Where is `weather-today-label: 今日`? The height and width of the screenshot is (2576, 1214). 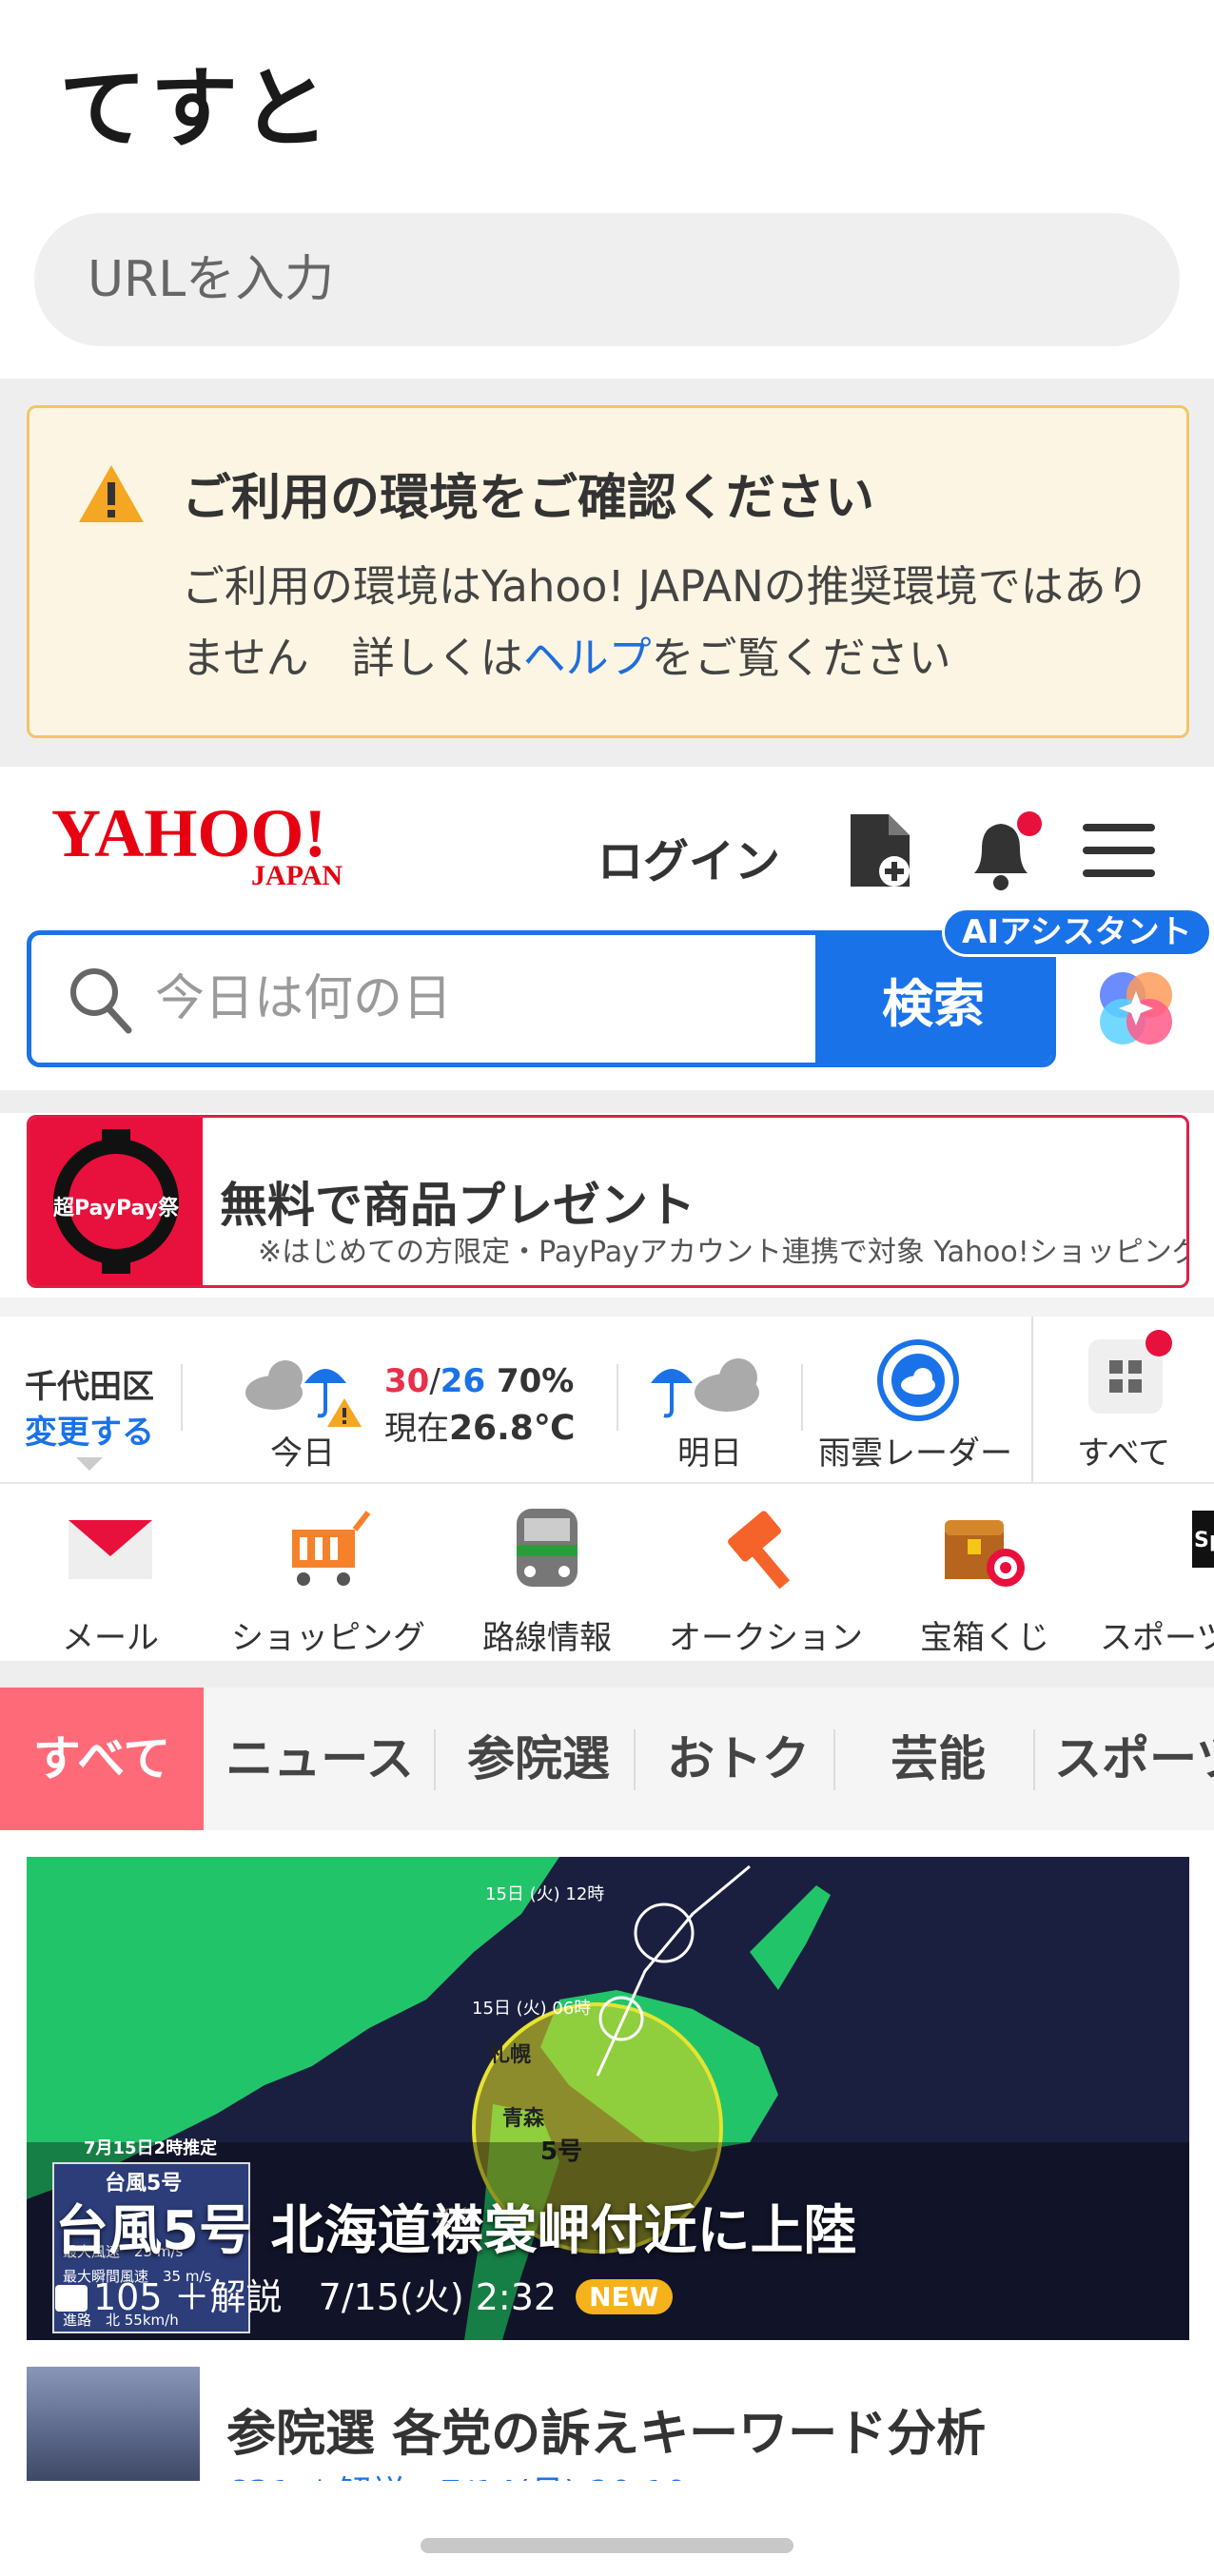
weather-today-label: 今日 is located at coordinates (303, 1454).